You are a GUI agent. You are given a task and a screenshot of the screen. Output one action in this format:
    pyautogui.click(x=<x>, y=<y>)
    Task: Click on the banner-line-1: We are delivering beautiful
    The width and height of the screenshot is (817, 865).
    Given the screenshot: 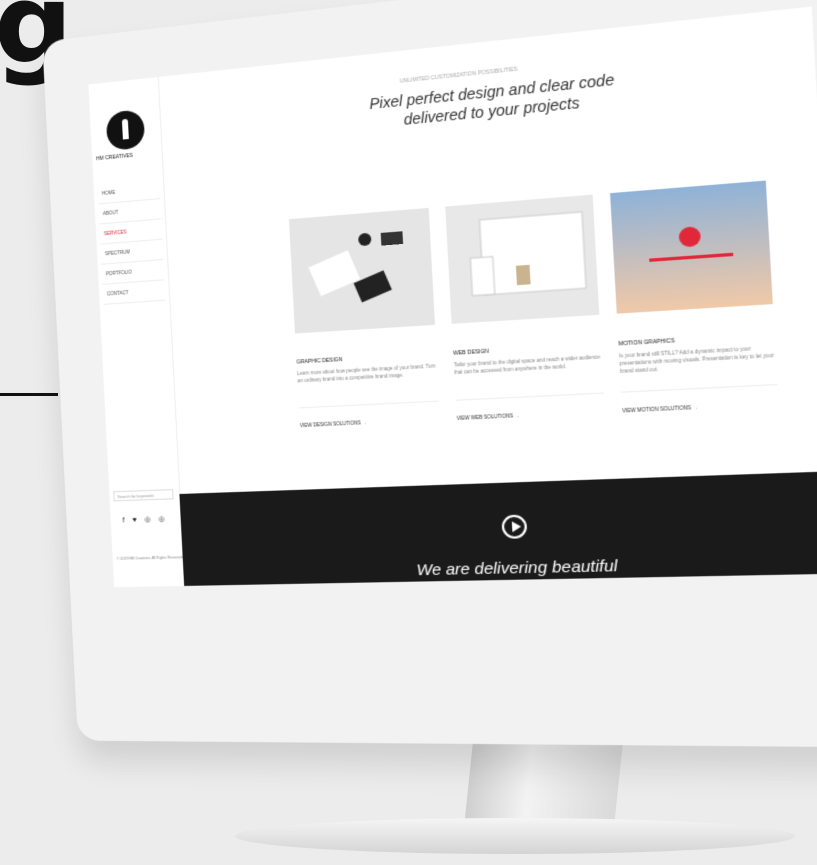 What is the action you would take?
    pyautogui.click(x=517, y=568)
    